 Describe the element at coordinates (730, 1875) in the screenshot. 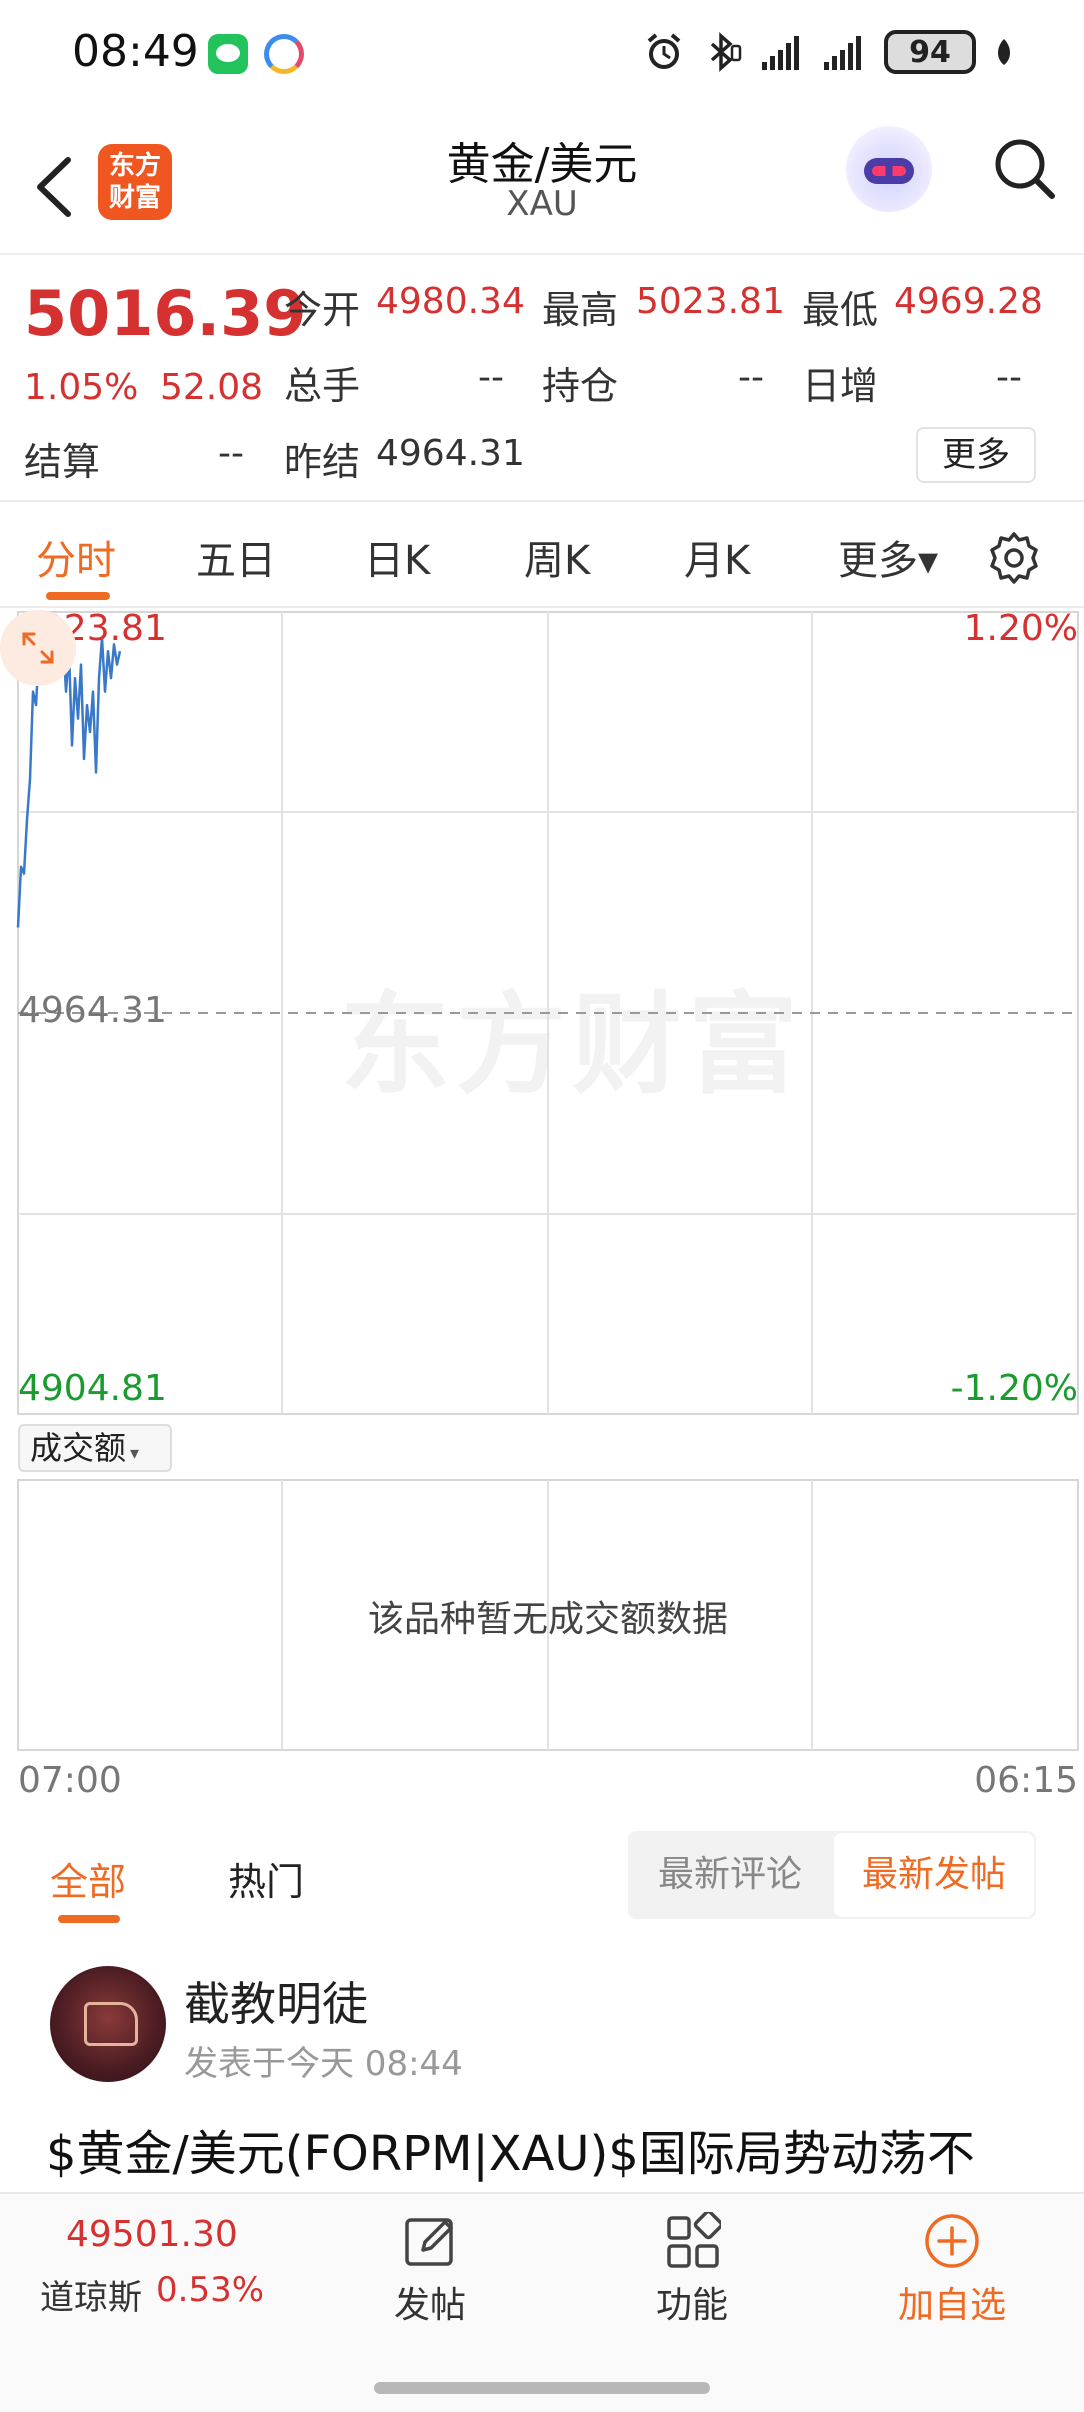

I see `sort-latest-comment: 最新评论` at that location.